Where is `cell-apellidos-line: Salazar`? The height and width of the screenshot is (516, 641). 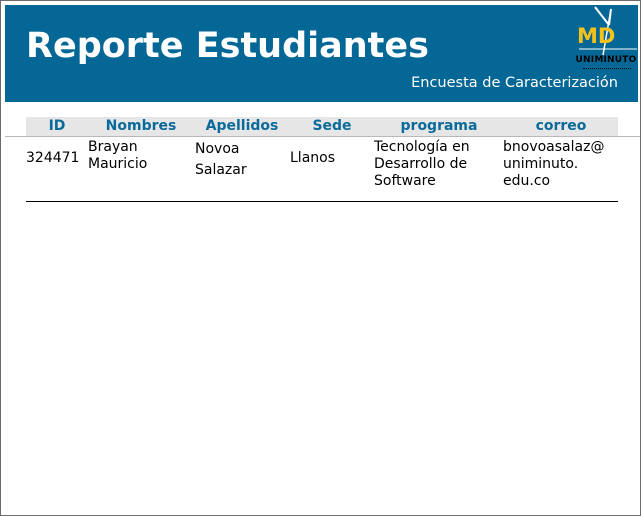
cell-apellidos-line: Salazar is located at coordinates (221, 170).